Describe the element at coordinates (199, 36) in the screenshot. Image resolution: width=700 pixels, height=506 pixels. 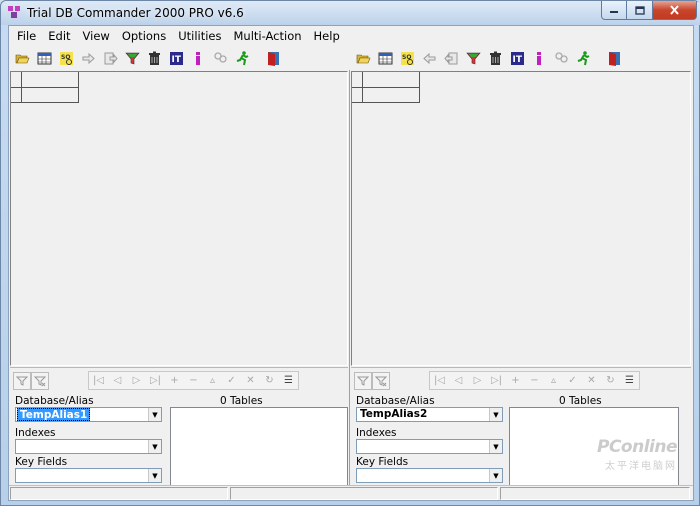
I see `menu-utilities: Utilities` at that location.